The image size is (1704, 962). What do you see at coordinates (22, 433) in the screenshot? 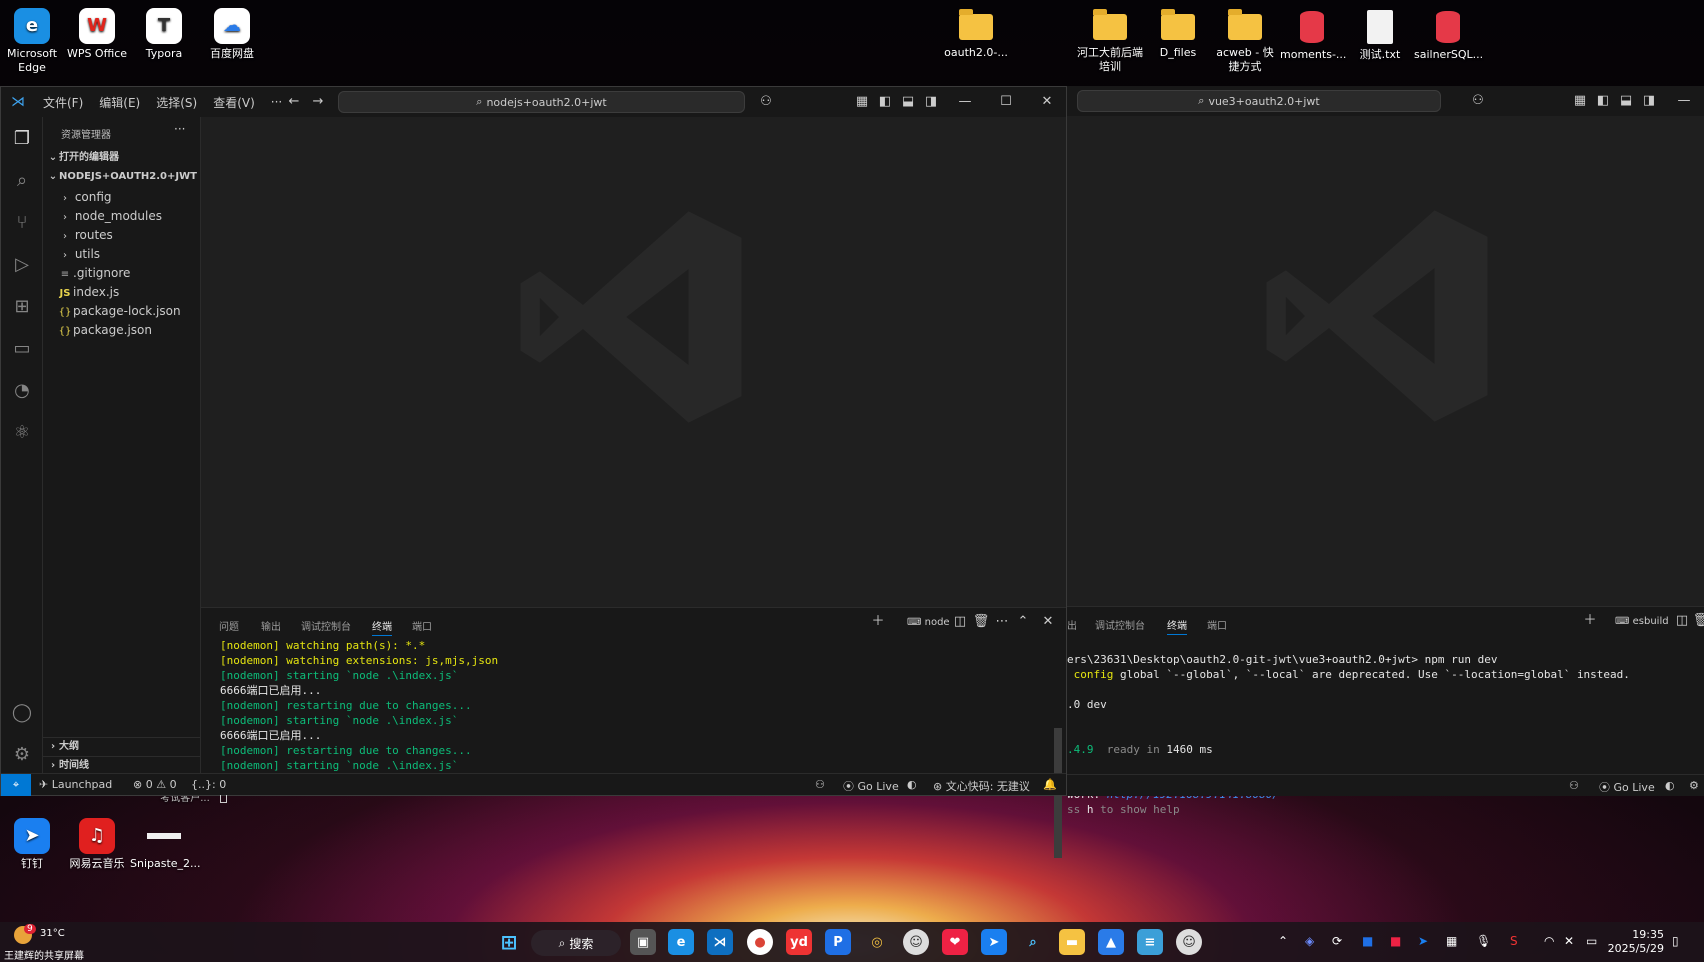
I see `react-icon: ⚛` at bounding box center [22, 433].